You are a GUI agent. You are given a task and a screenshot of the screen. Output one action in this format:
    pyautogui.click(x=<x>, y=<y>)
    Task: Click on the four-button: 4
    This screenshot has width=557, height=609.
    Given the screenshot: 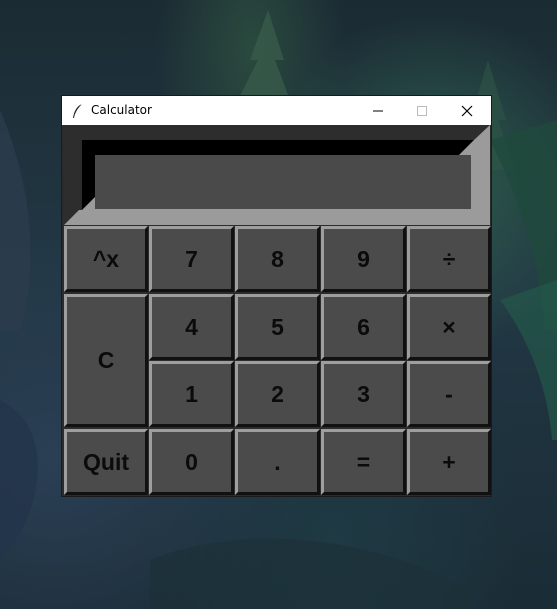 What is the action you would take?
    pyautogui.click(x=191, y=327)
    